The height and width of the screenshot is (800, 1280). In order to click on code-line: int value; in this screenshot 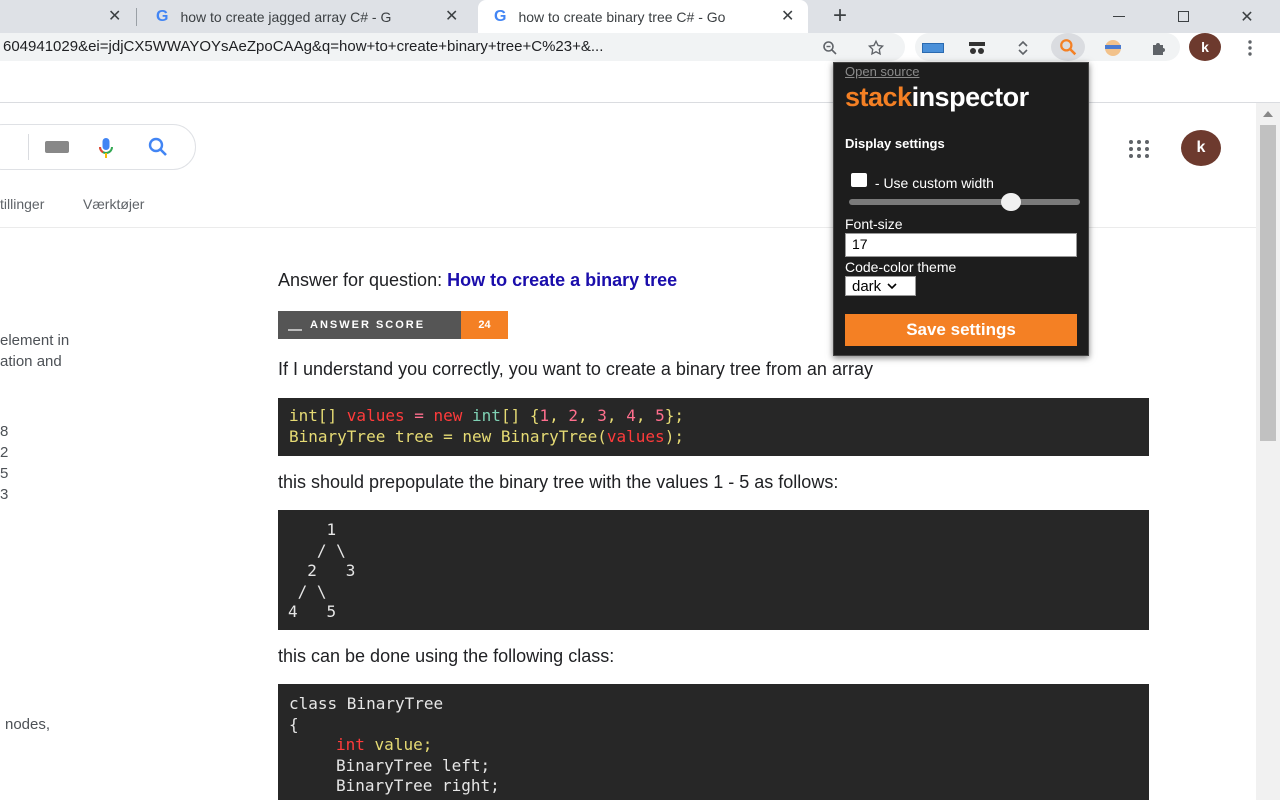, I will do `click(384, 744)`.